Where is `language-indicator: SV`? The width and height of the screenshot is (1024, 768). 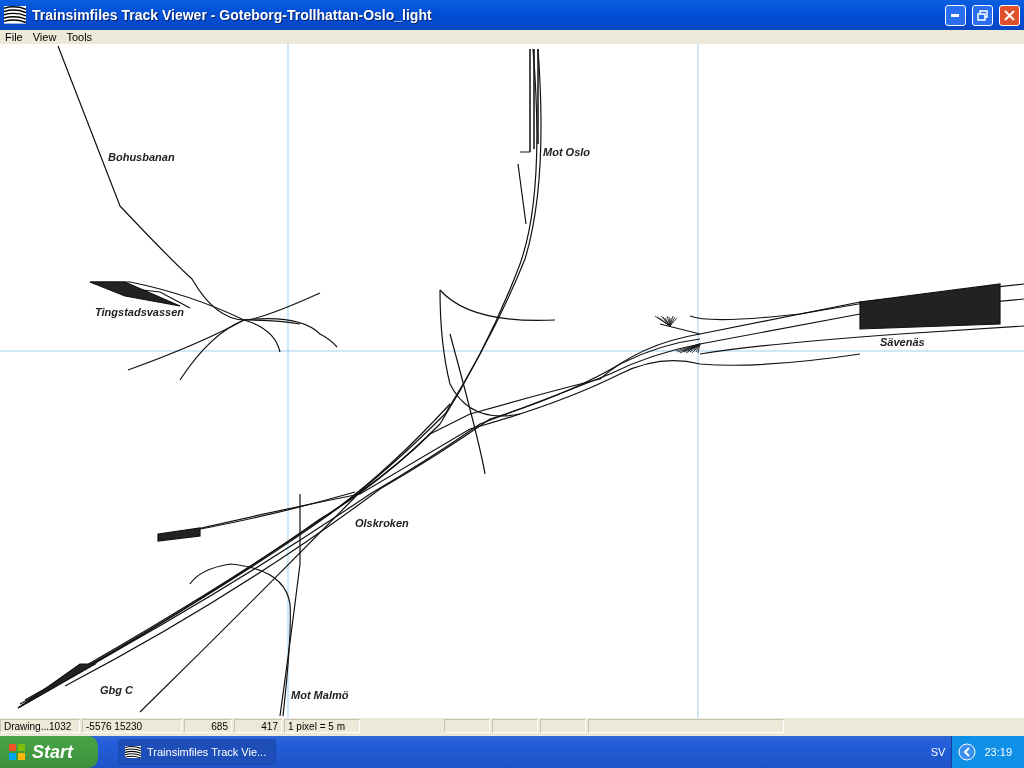 language-indicator: SV is located at coordinates (938, 752).